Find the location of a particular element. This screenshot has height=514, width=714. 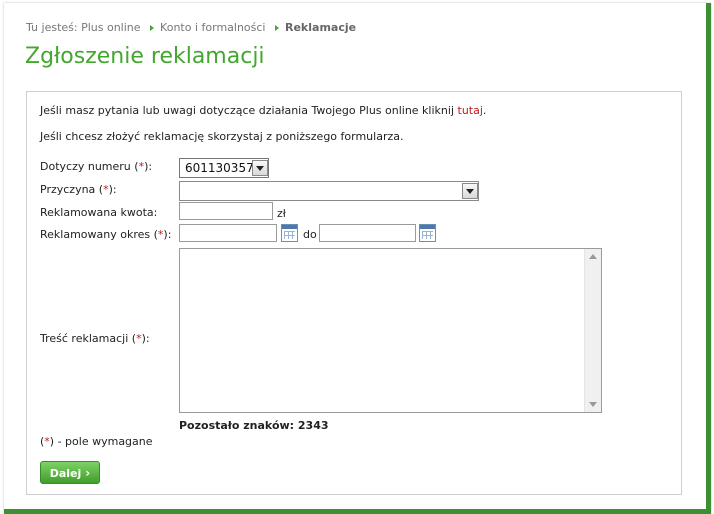

here-link: tutaj is located at coordinates (470, 110).